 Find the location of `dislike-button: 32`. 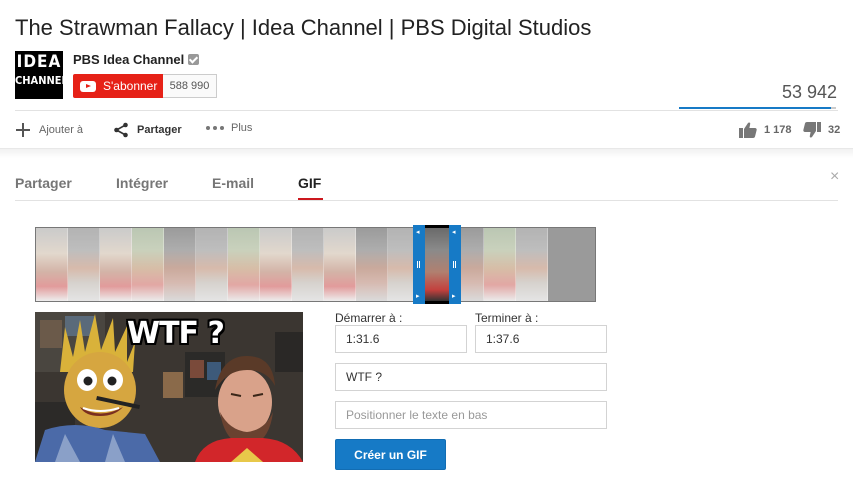

dislike-button: 32 is located at coordinates (821, 130).